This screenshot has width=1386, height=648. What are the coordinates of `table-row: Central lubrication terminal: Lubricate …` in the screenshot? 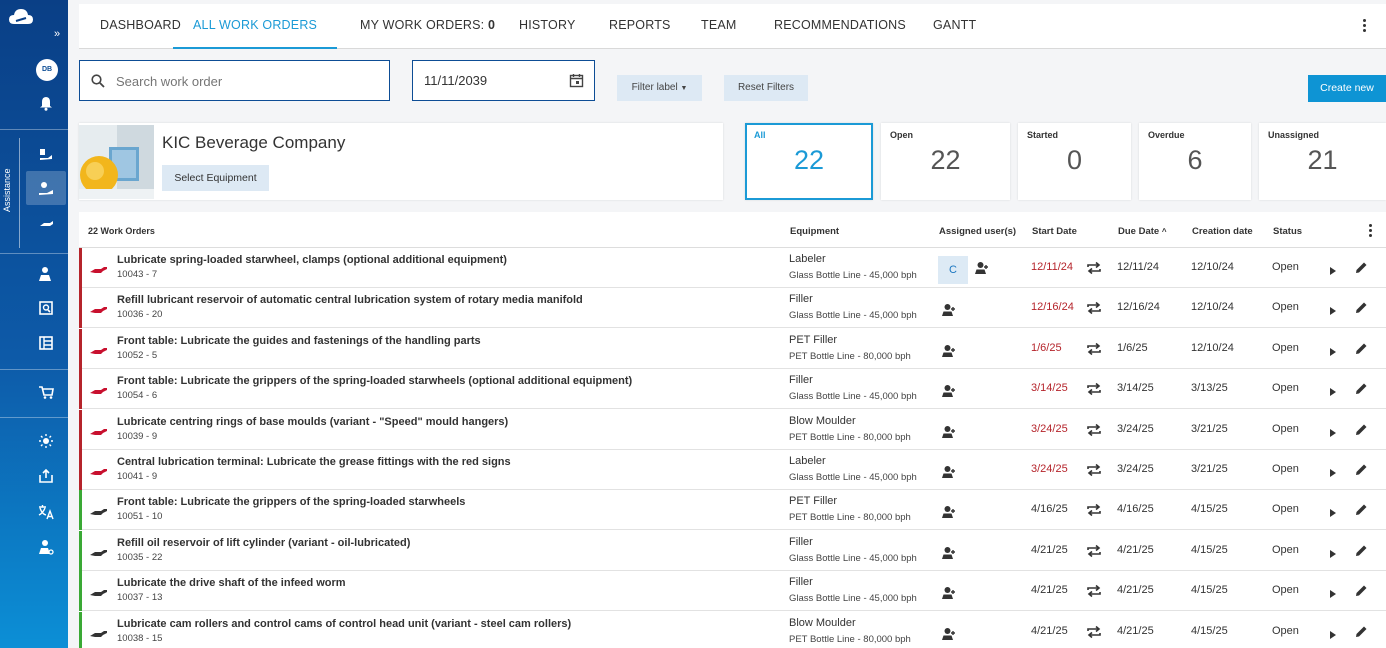 It's located at (732, 470).